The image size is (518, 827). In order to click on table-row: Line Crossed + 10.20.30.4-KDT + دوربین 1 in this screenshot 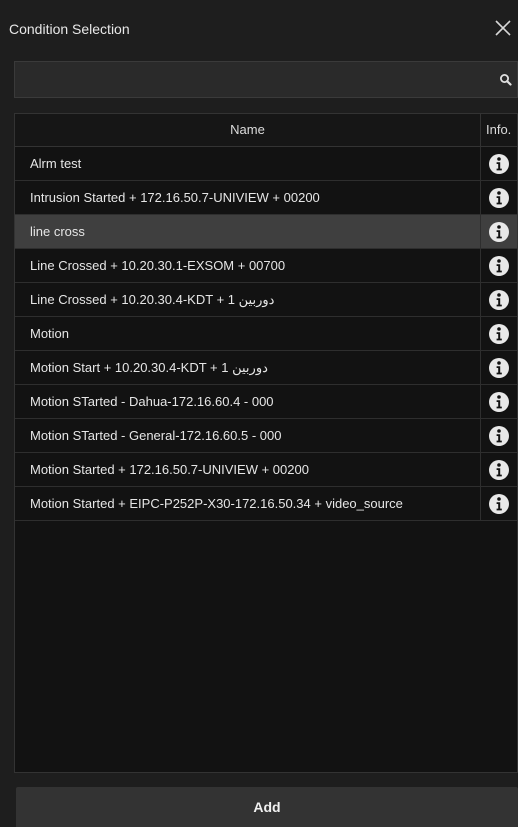, I will do `click(266, 300)`.